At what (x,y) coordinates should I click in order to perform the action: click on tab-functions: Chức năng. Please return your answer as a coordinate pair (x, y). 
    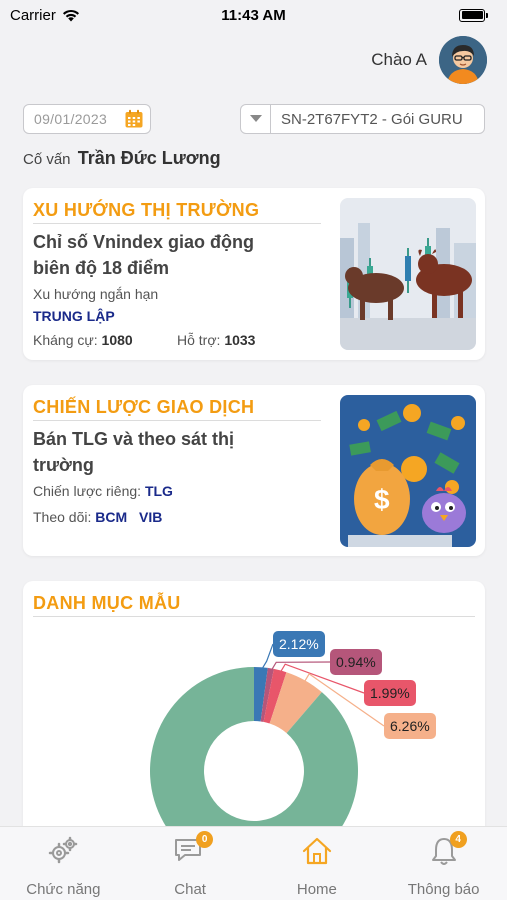
    Looking at the image, I should click on (63, 863).